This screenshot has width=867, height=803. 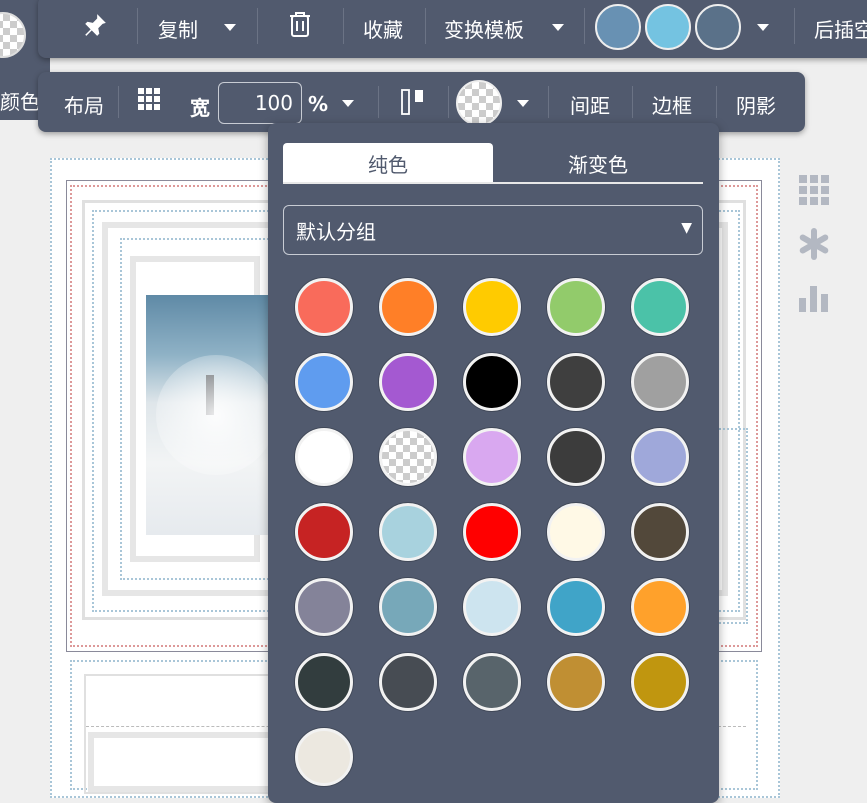 I want to click on width-value: 100, so click(x=273, y=103).